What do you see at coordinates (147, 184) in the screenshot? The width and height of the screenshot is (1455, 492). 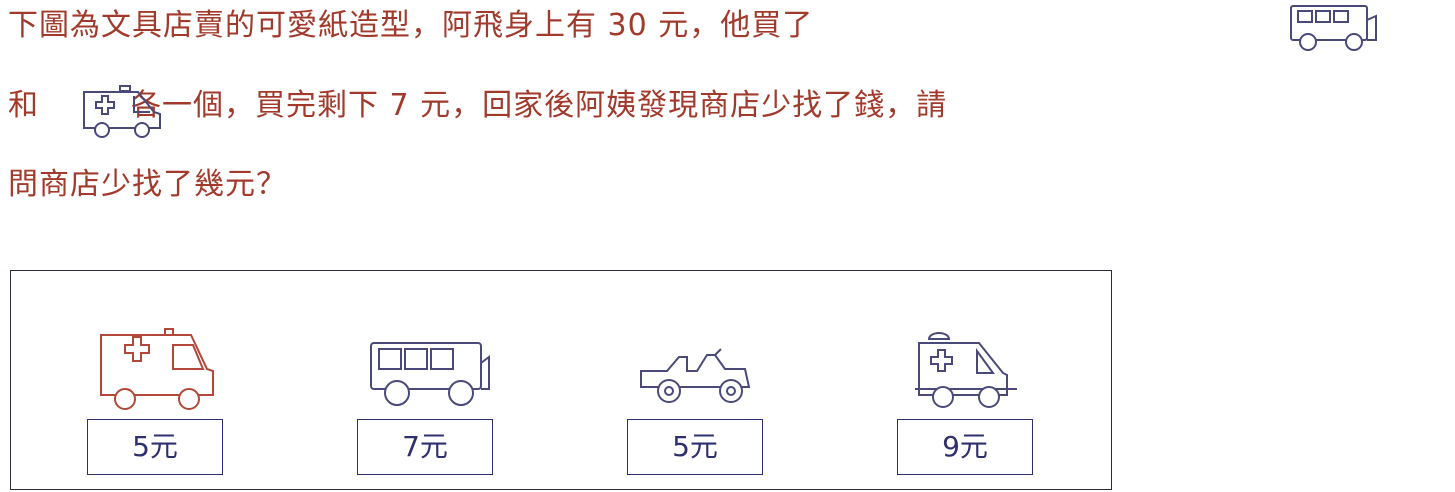 I see `question-line-3: 問商店少找了幾元？` at bounding box center [147, 184].